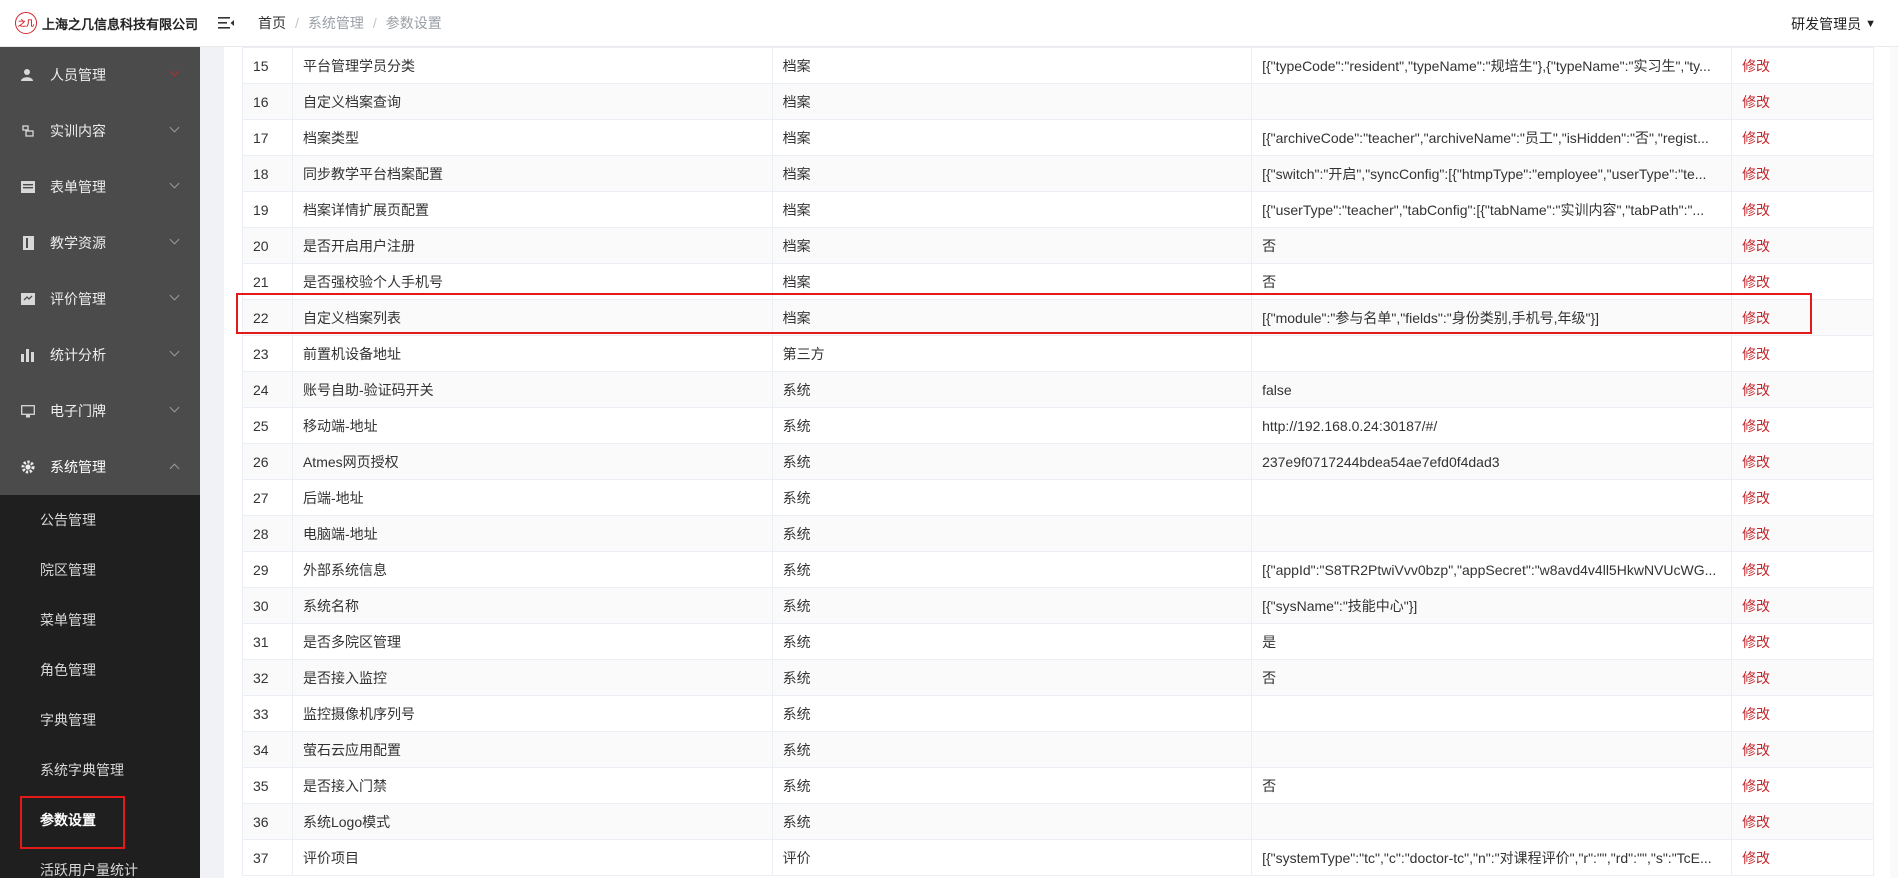 The height and width of the screenshot is (878, 1898). Describe the element at coordinates (532, 461) in the screenshot. I see `param-name: Atmes网页授权` at that location.